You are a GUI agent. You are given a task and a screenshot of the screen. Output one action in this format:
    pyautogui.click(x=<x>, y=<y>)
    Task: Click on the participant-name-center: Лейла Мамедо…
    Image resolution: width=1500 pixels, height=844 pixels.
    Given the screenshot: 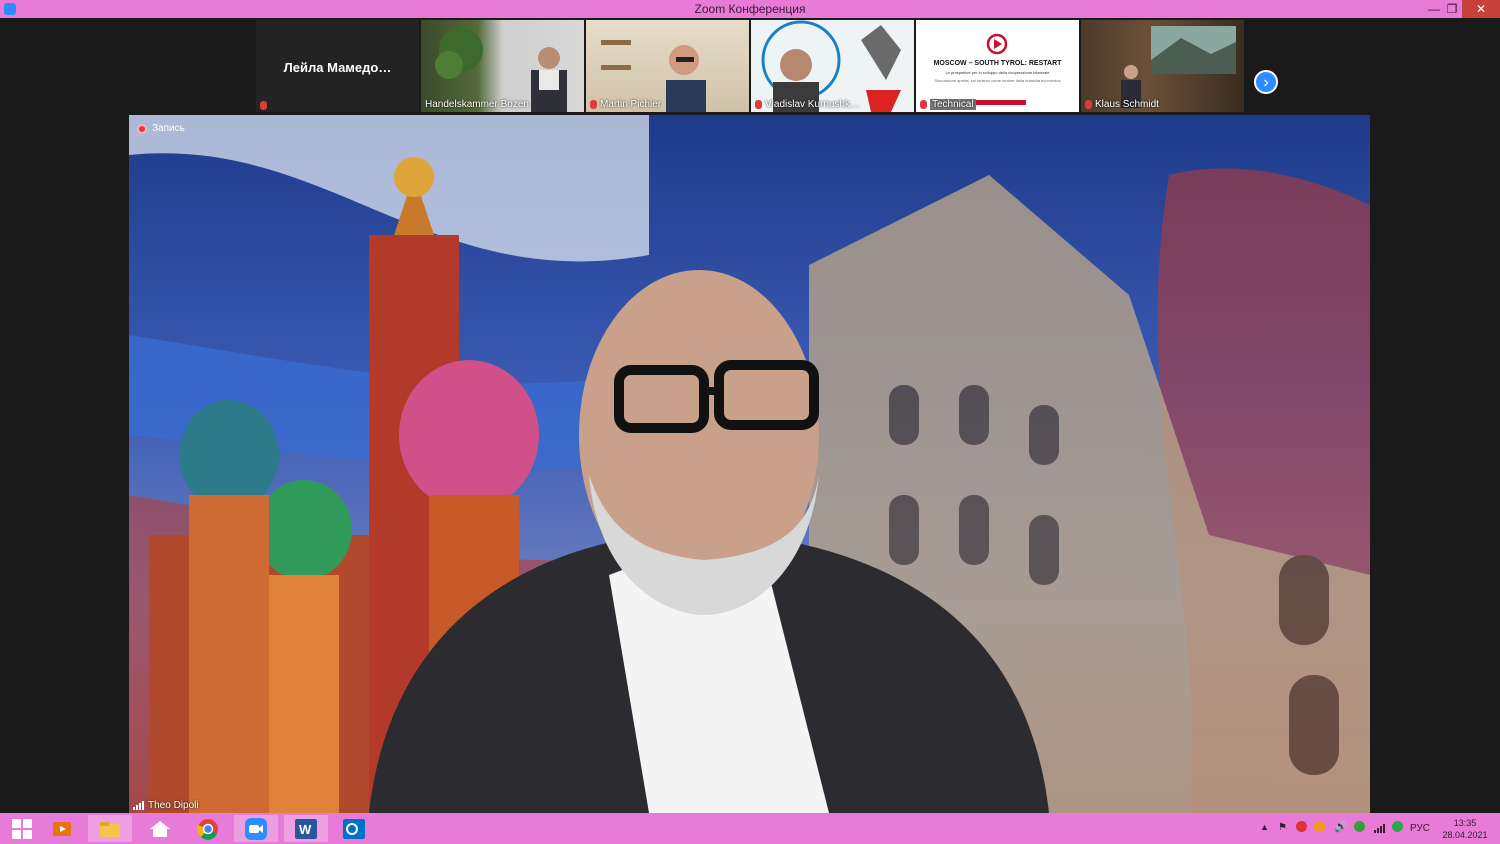 What is the action you would take?
    pyautogui.click(x=337, y=67)
    